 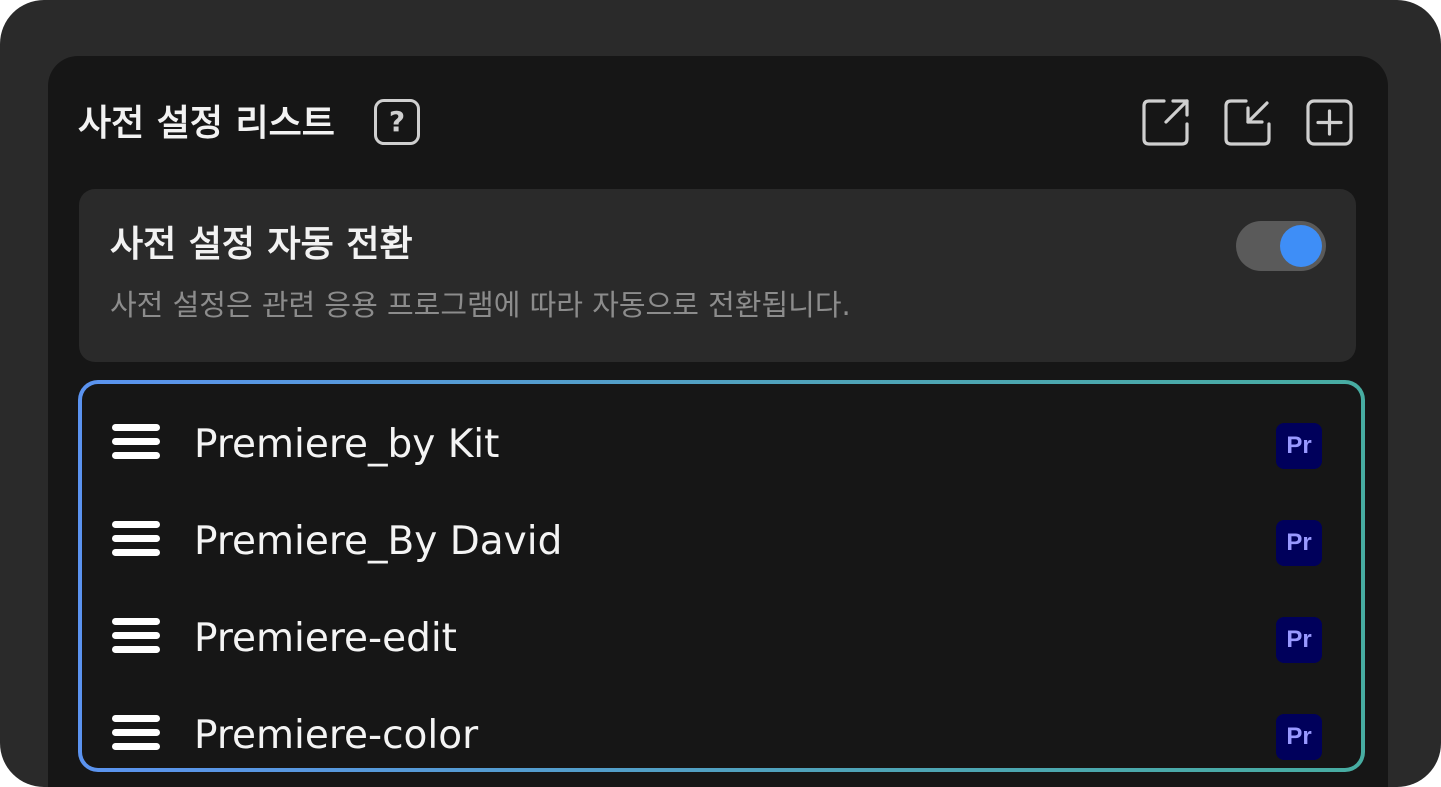 What do you see at coordinates (347, 444) in the screenshot?
I see `preset-name: Premiere_by Kit` at bounding box center [347, 444].